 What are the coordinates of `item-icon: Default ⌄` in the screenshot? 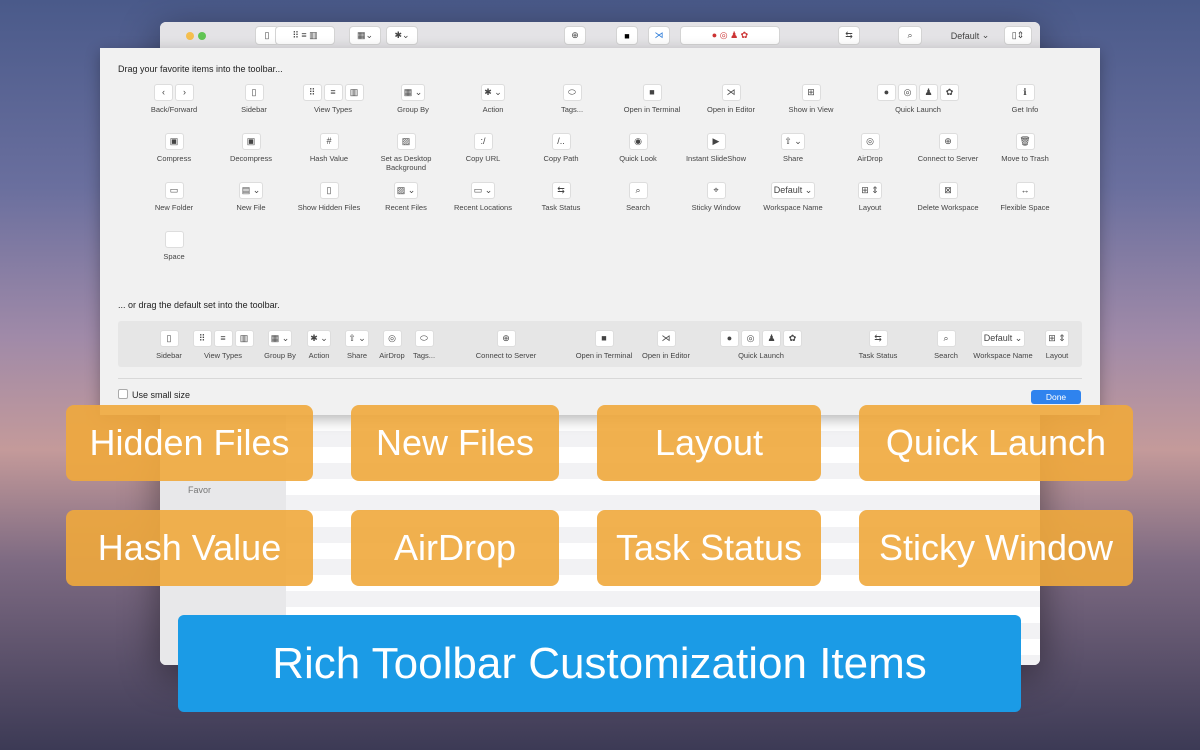 It's located at (793, 190).